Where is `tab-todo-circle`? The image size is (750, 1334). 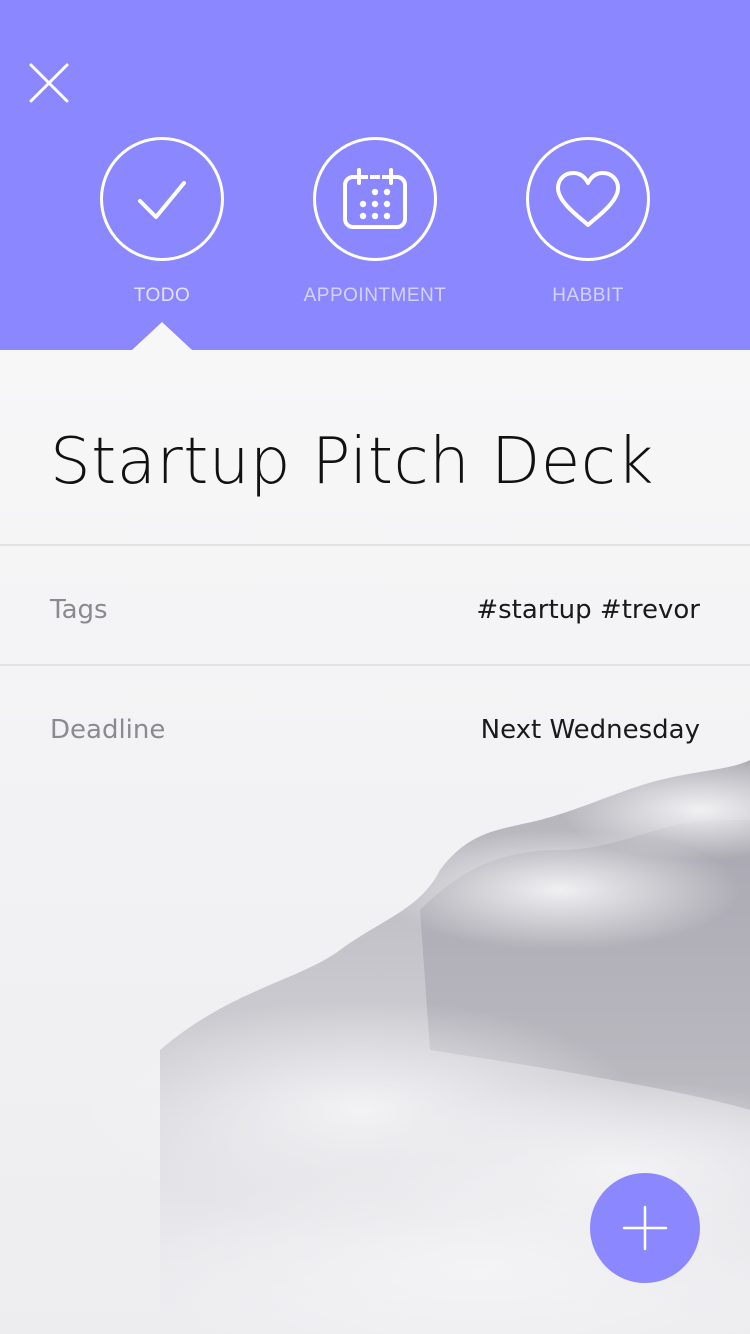
tab-todo-circle is located at coordinates (162, 199).